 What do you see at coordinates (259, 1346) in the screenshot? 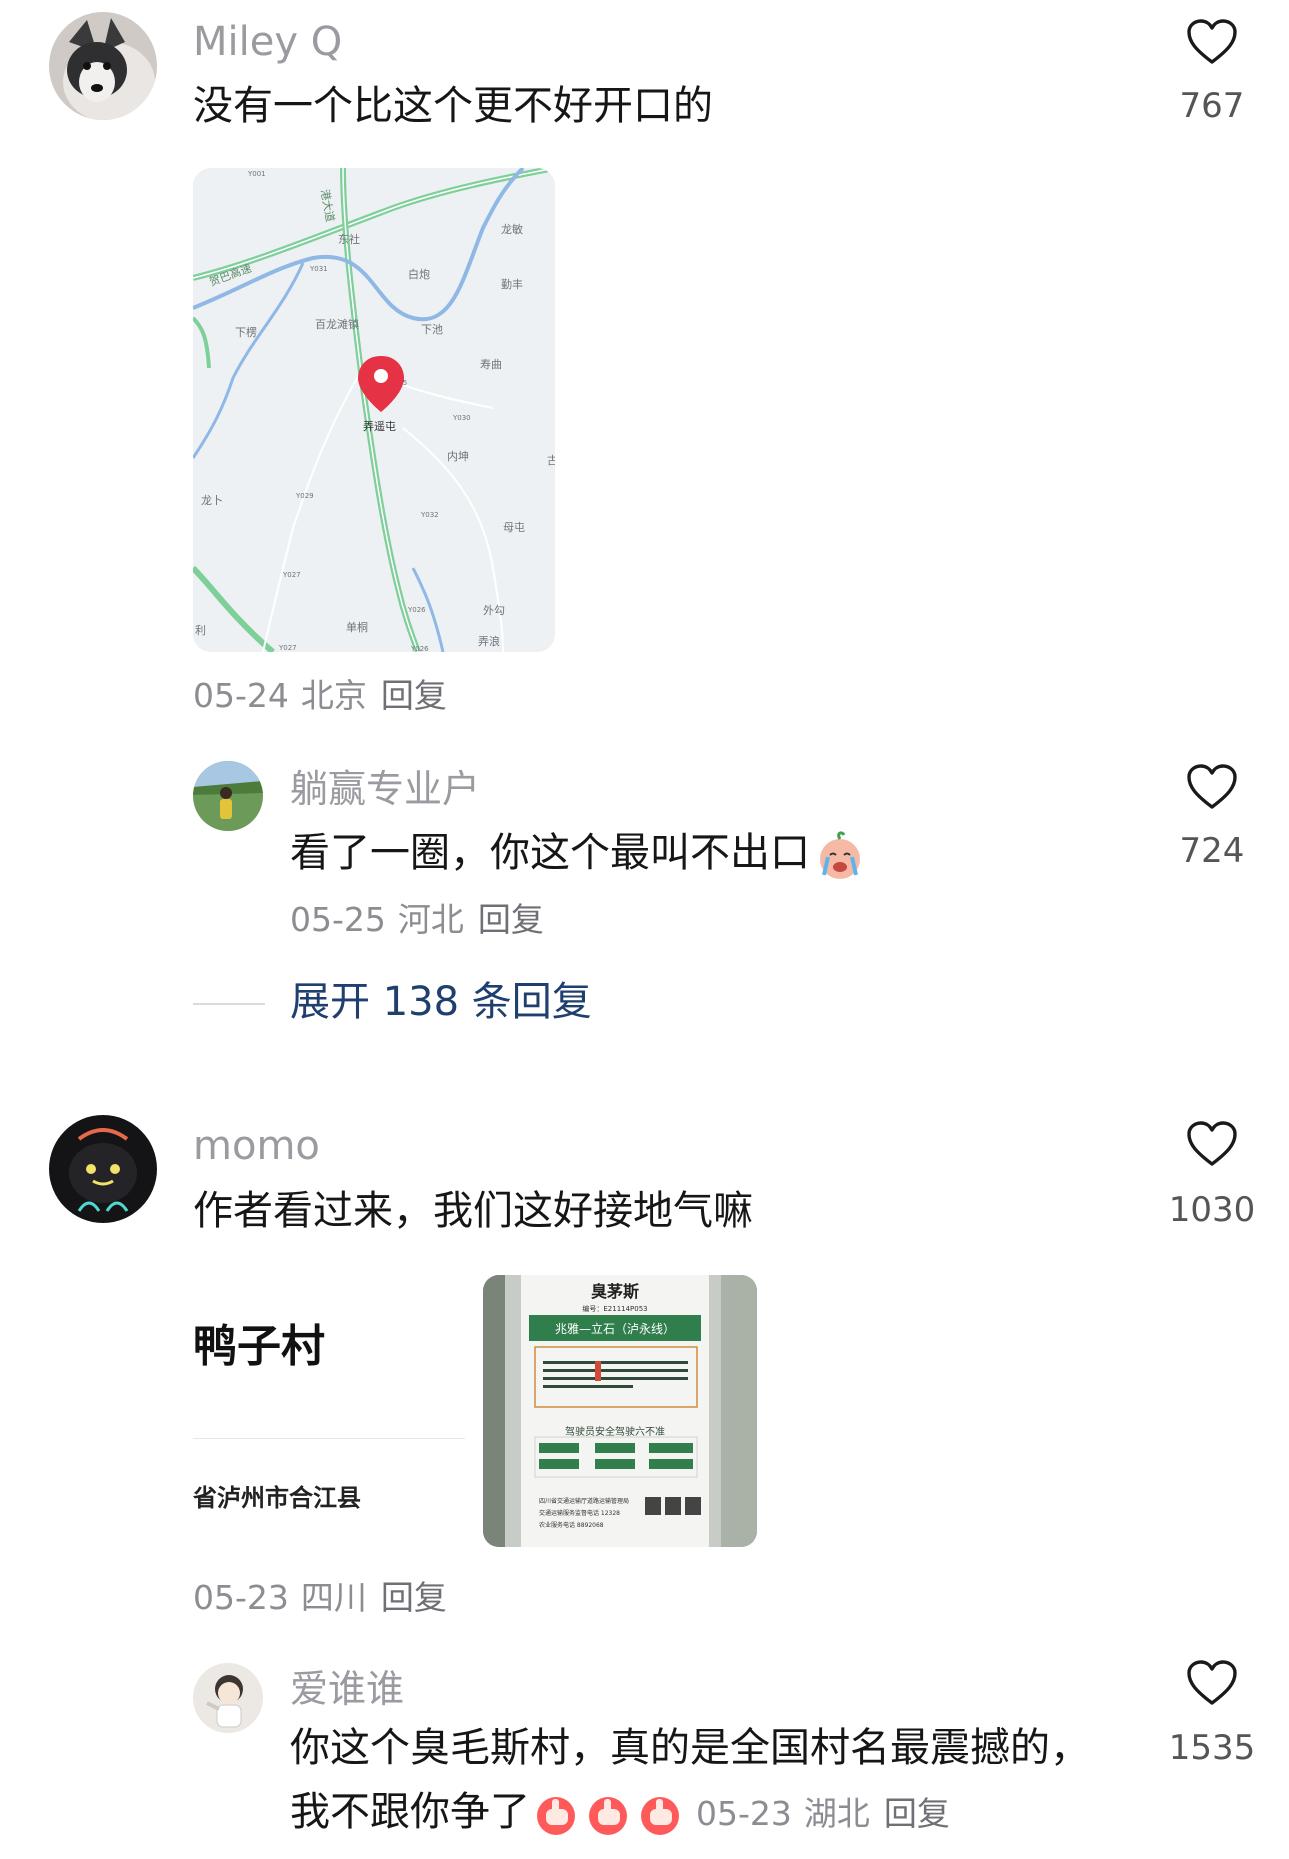
I see `card-title: 鸭子村` at bounding box center [259, 1346].